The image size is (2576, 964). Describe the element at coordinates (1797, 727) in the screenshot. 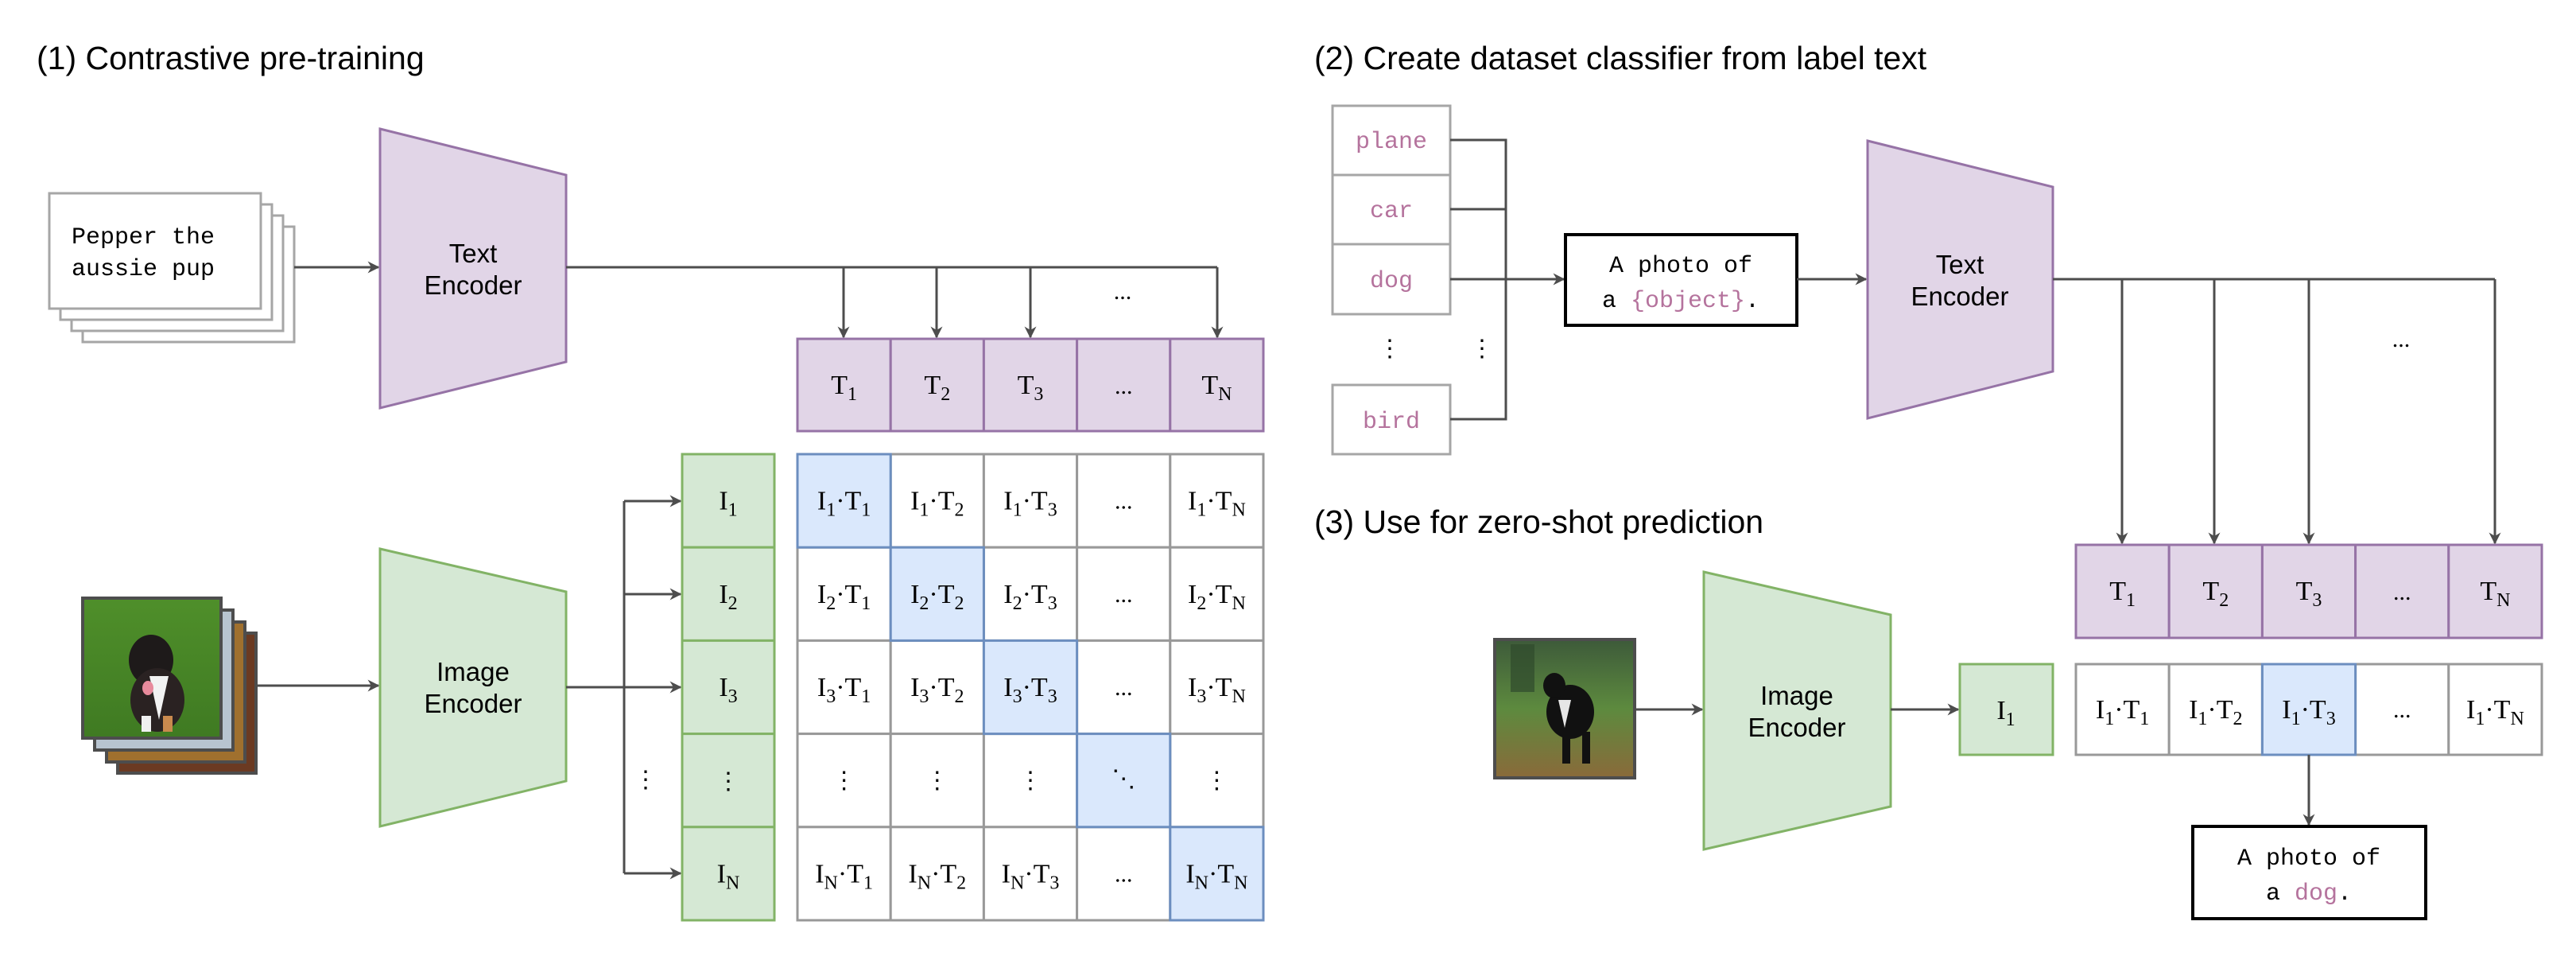

I see `image-encoder-3-label-2: Encoder` at that location.